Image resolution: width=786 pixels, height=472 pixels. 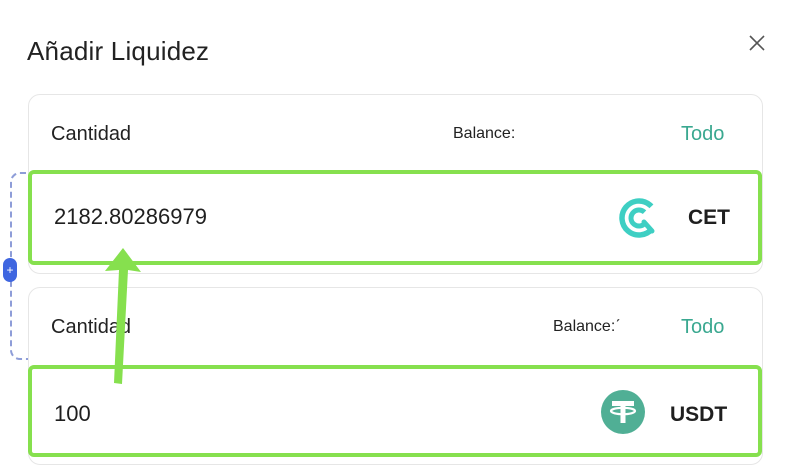 I want to click on token-symbol: USDT, so click(x=699, y=414).